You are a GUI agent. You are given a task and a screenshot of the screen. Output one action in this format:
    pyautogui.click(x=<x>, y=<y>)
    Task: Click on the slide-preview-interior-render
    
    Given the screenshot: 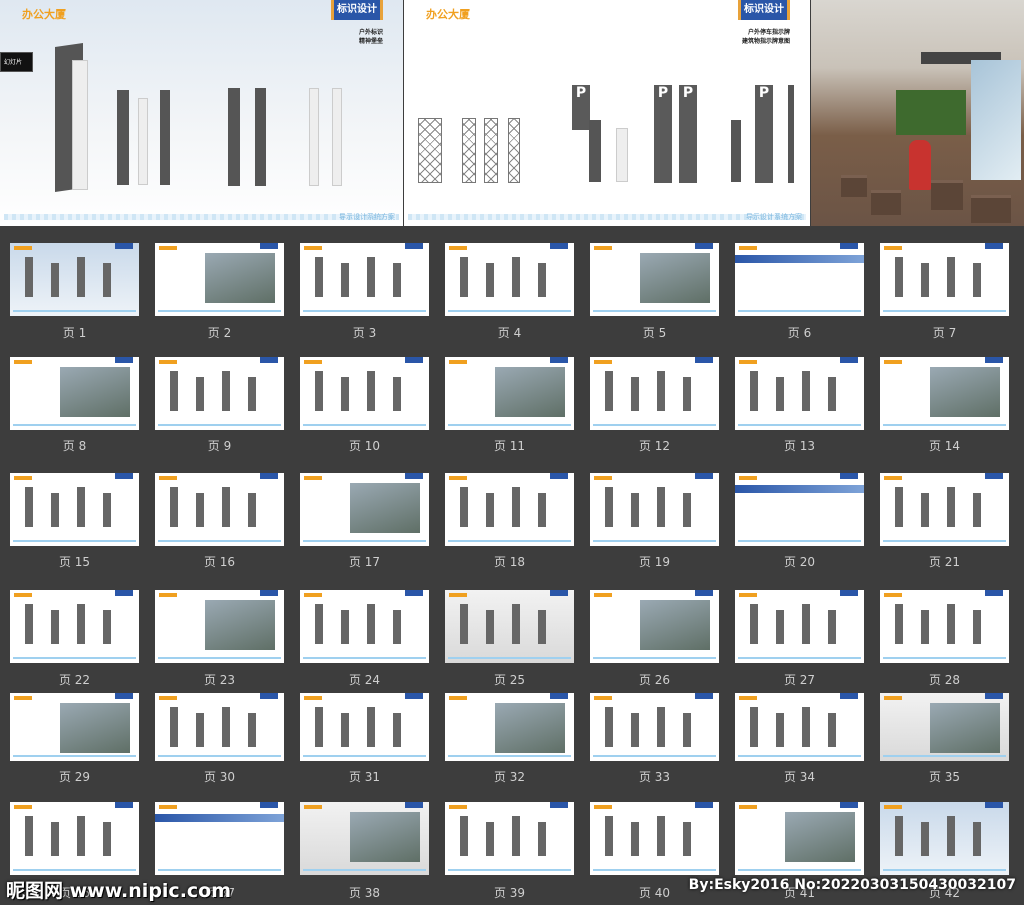 What is the action you would take?
    pyautogui.click(x=917, y=113)
    